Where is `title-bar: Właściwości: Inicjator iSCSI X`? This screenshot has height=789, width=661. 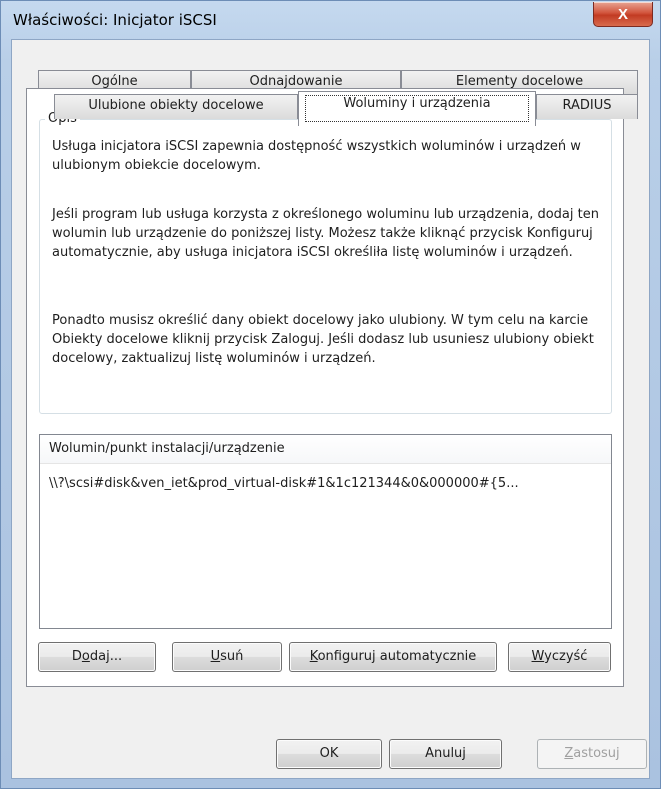 title-bar: Właściwości: Inicjator iSCSI X is located at coordinates (330, 21).